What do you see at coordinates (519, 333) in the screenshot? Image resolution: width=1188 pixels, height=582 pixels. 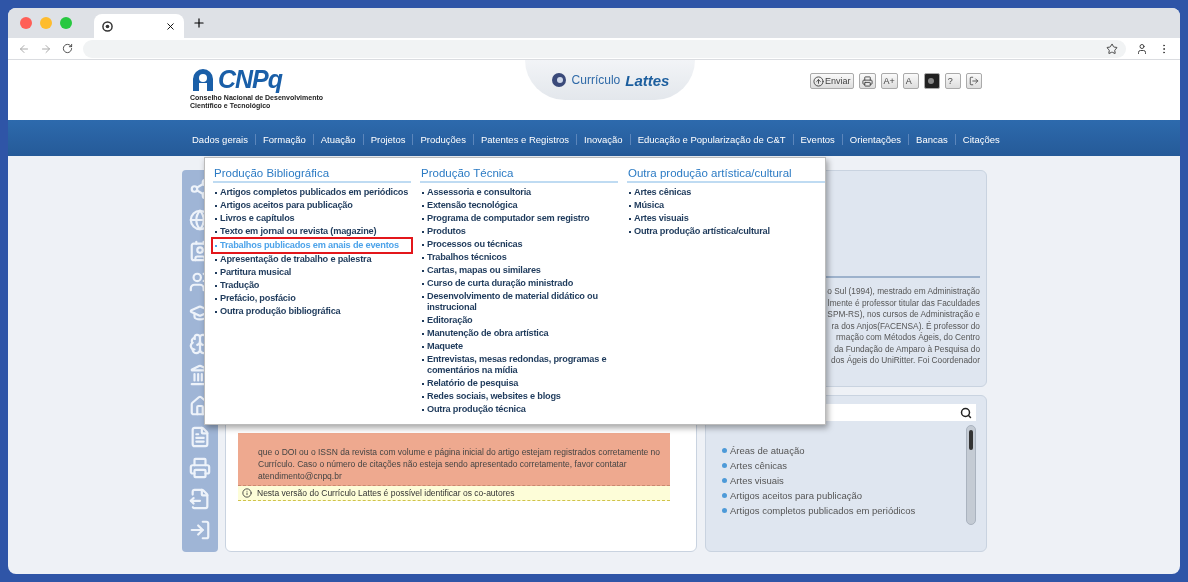 I see `menu-item: Manutenção de obra artística` at bounding box center [519, 333].